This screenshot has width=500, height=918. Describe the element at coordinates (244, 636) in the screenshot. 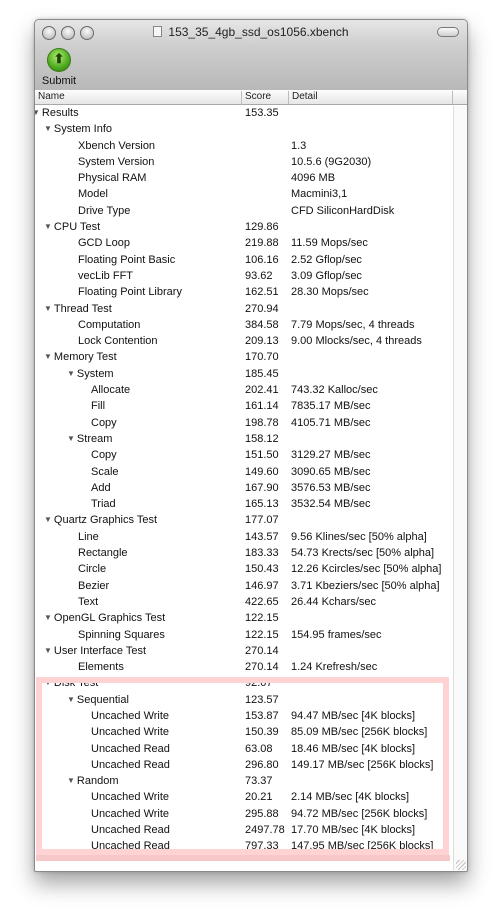

I see `outline-row: Spinning Squares 122.15 154.95 frames/sec` at that location.